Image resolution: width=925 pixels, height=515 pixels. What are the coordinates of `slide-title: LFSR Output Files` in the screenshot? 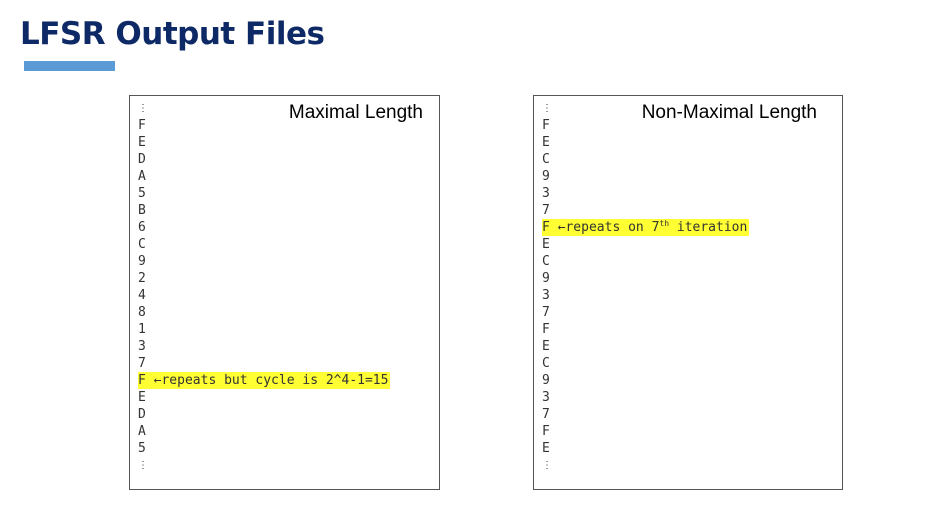 It's located at (172, 34).